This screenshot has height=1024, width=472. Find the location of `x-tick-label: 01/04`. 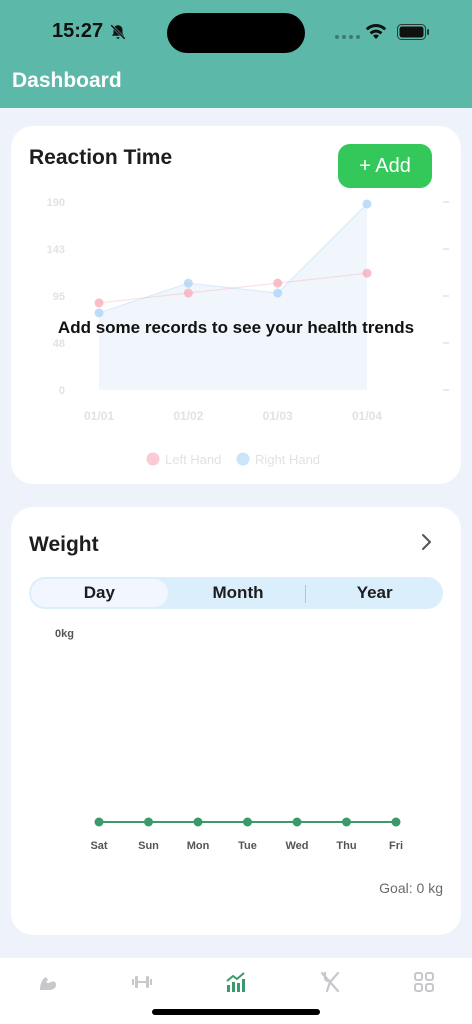

x-tick-label: 01/04 is located at coordinates (367, 416).